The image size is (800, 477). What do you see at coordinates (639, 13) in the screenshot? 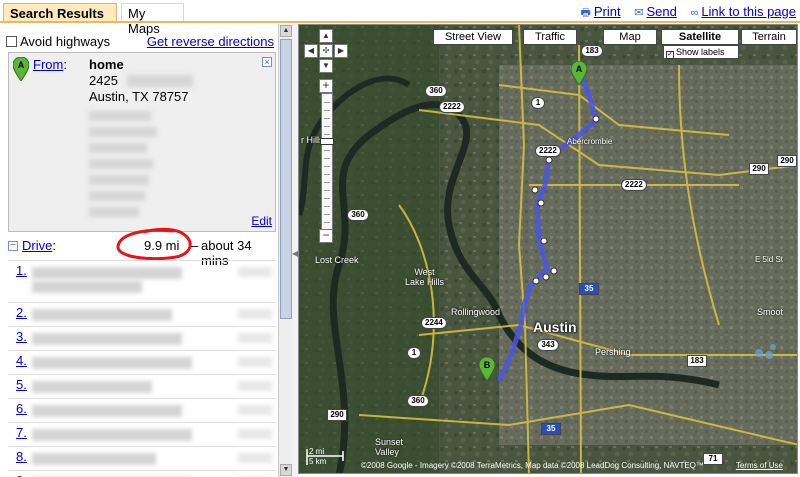
I see `envelope-icon: ✉` at bounding box center [639, 13].